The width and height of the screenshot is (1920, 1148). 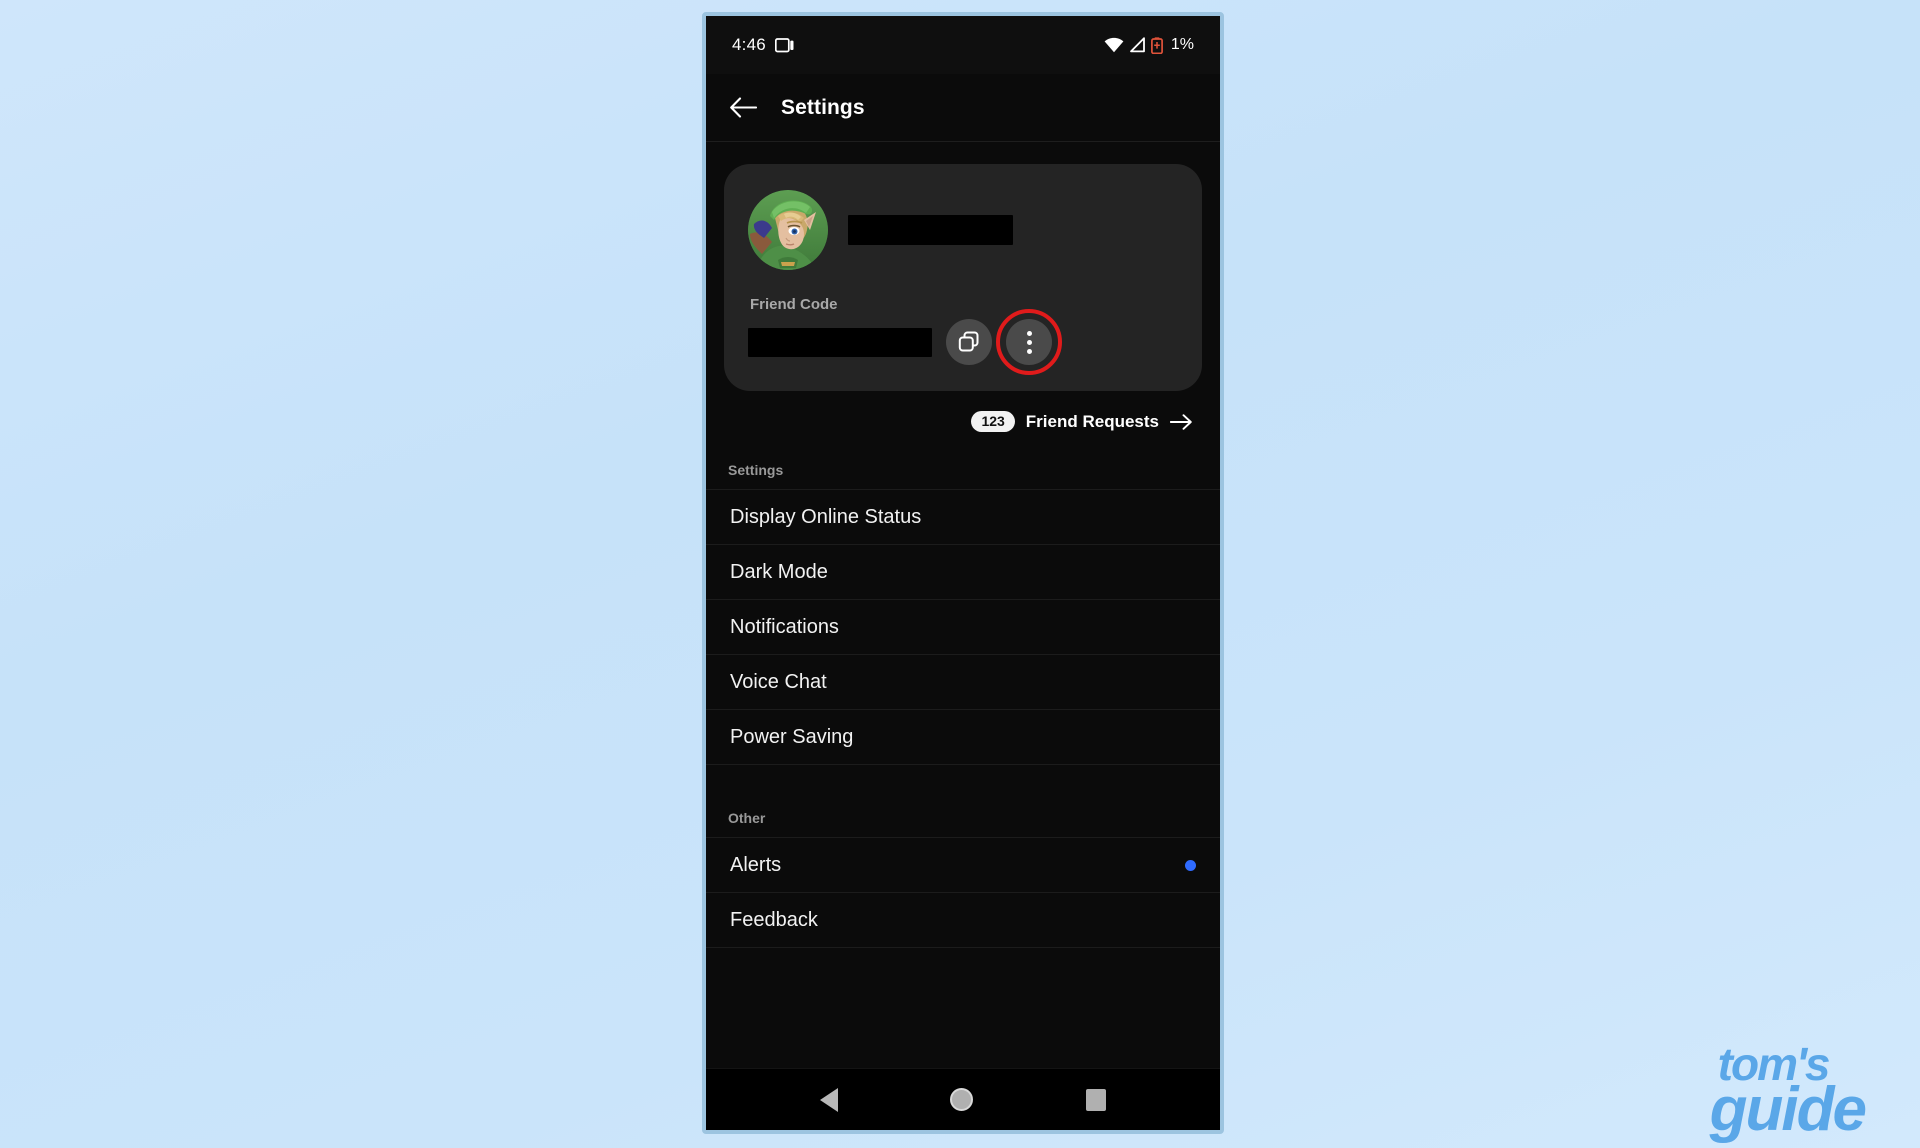 What do you see at coordinates (963, 781) in the screenshot?
I see `section-divider` at bounding box center [963, 781].